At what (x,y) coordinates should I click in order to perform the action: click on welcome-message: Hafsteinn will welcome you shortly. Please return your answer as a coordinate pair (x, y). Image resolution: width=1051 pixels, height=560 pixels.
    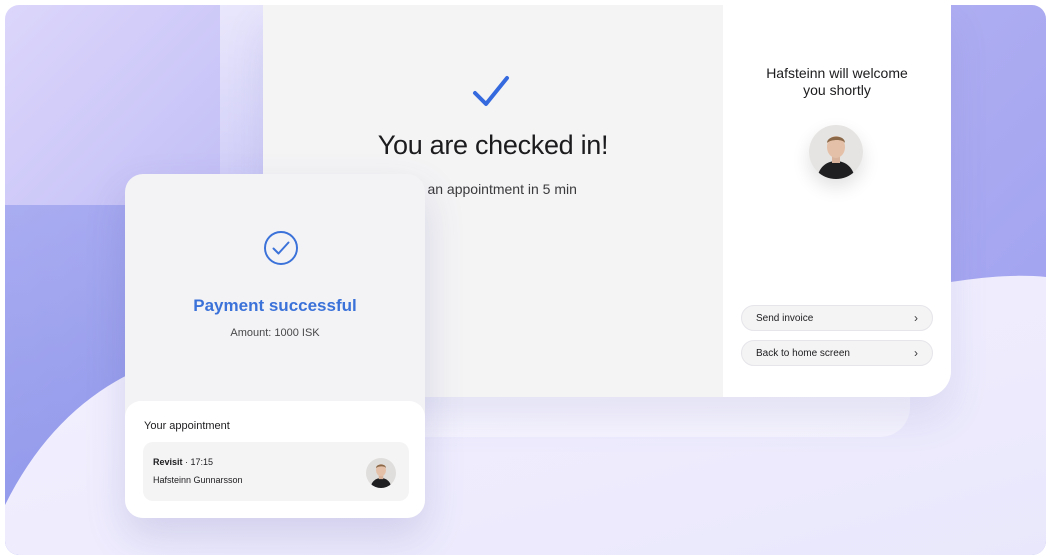
    Looking at the image, I should click on (837, 82).